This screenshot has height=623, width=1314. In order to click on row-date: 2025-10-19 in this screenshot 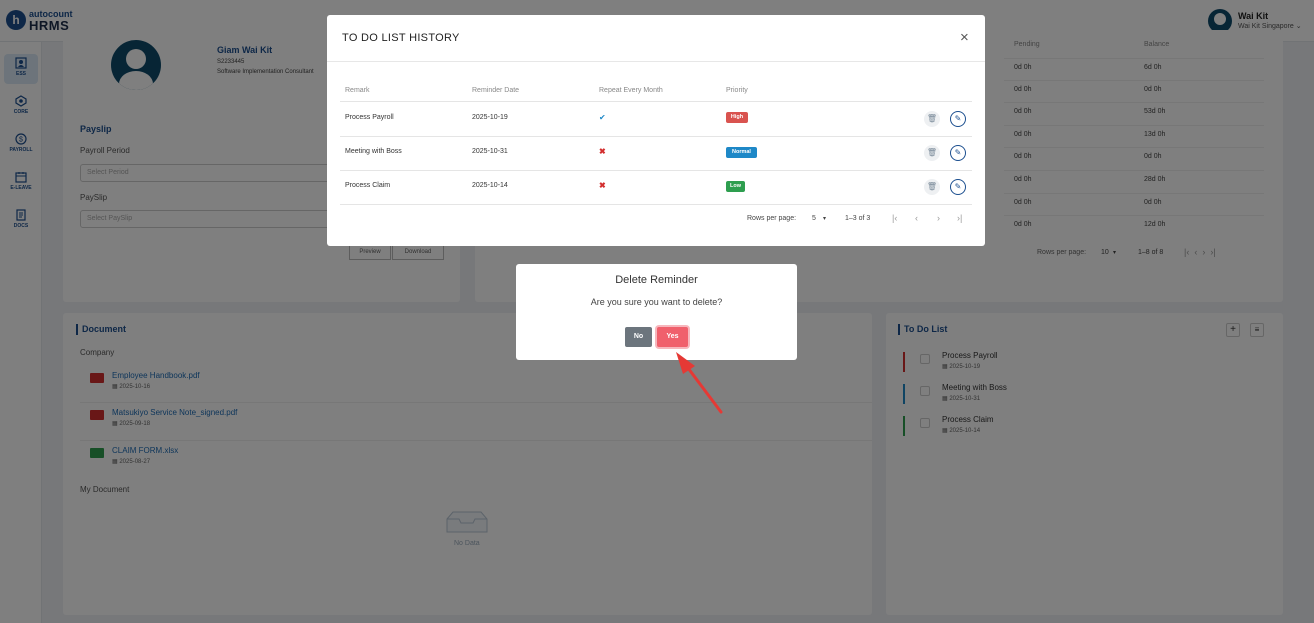, I will do `click(490, 117)`.